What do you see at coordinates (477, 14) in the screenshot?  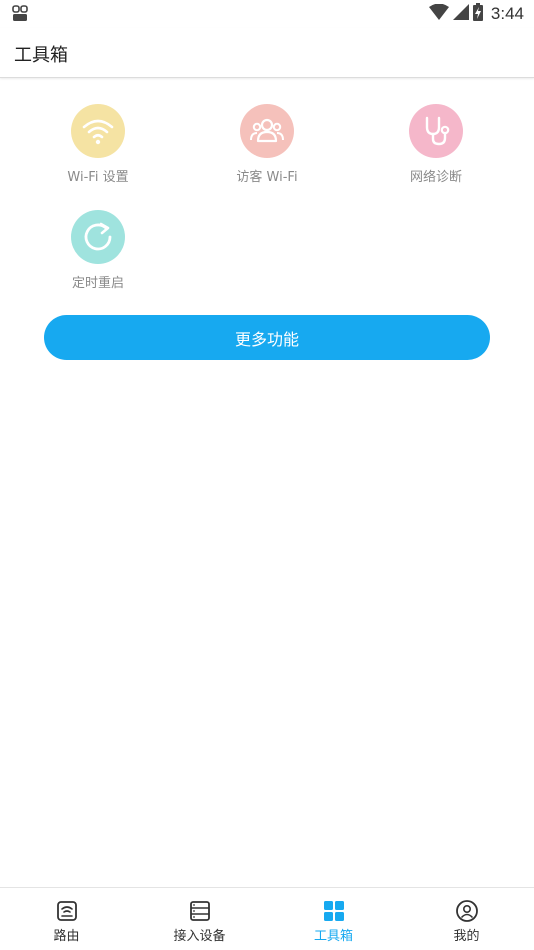 I see `battery-charging-icon` at bounding box center [477, 14].